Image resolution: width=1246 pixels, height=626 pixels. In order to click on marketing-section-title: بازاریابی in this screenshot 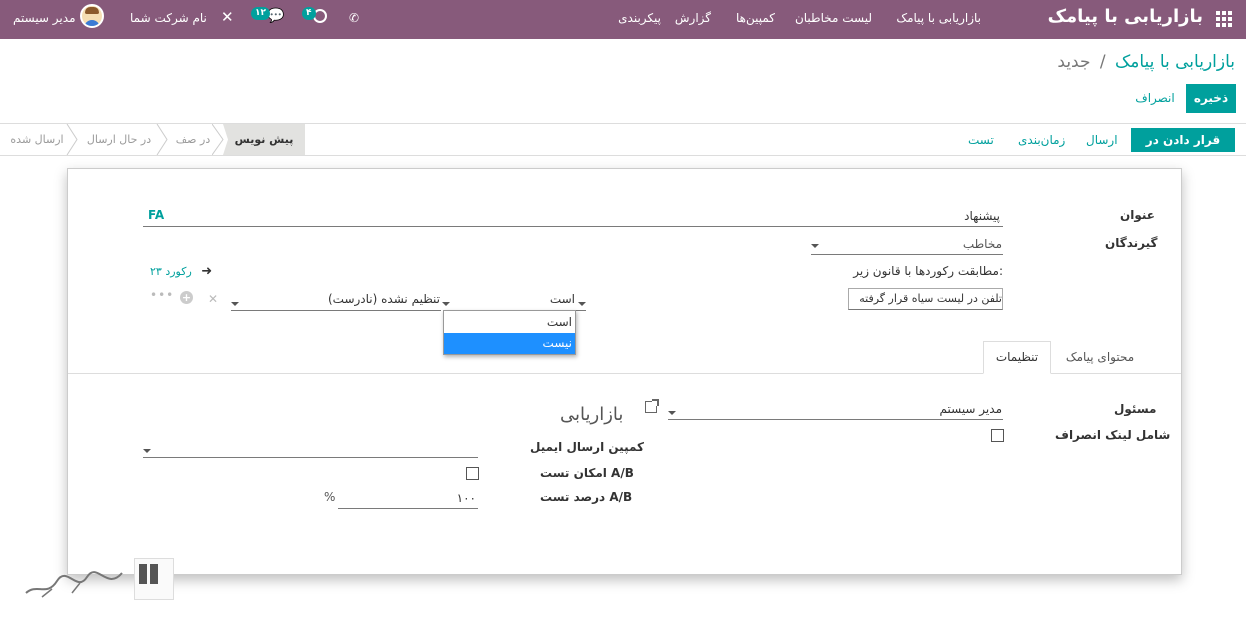, I will do `click(592, 414)`.